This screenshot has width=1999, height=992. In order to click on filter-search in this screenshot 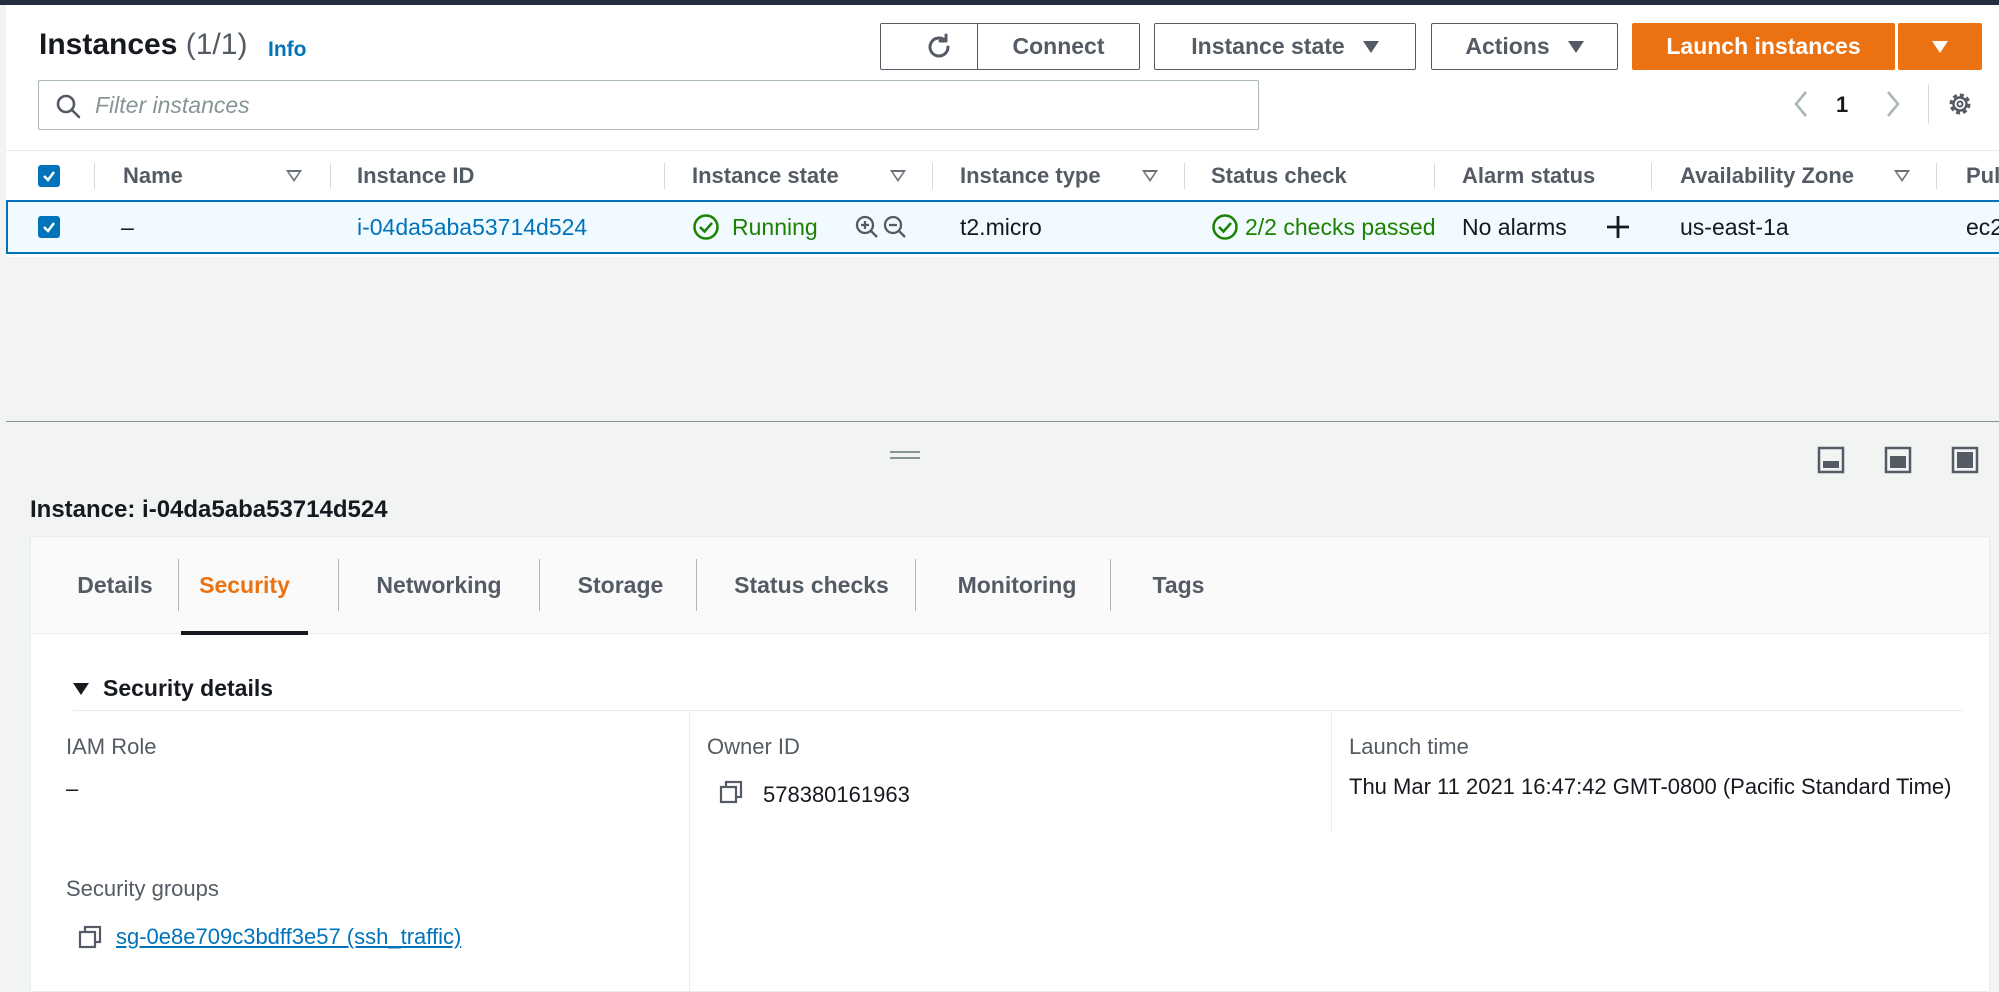, I will do `click(648, 105)`.